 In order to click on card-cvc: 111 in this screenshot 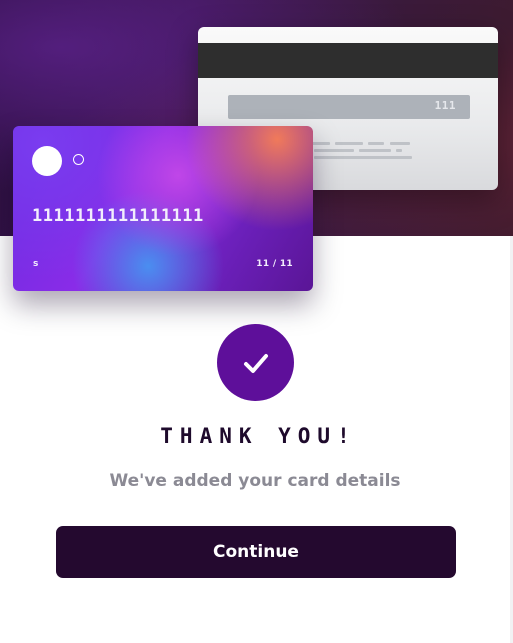, I will do `click(445, 105)`.